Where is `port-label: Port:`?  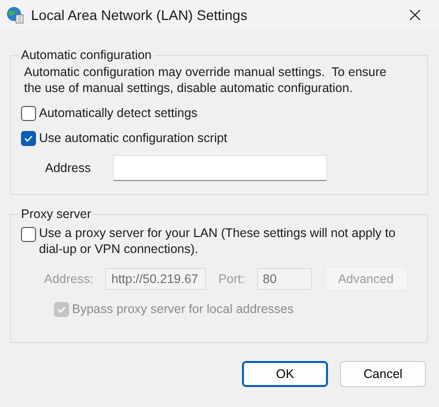
port-label: Port: is located at coordinates (231, 279).